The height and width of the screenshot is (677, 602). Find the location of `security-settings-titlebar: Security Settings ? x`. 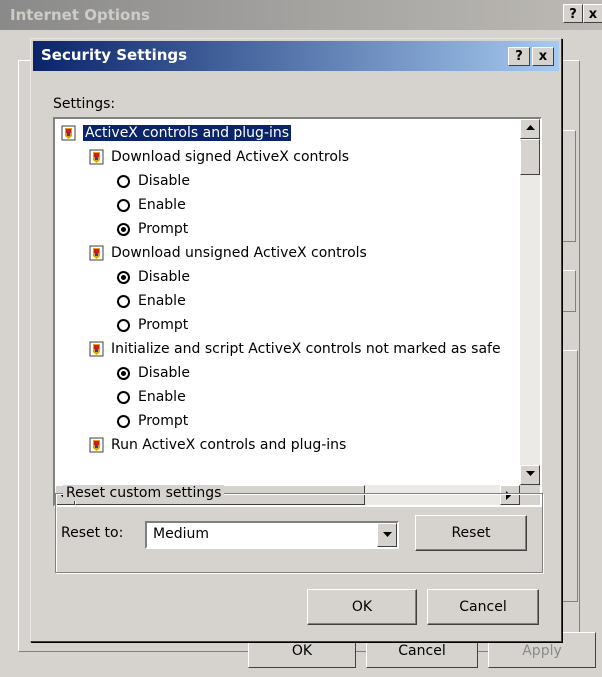

security-settings-titlebar: Security Settings ? x is located at coordinates (296, 56).